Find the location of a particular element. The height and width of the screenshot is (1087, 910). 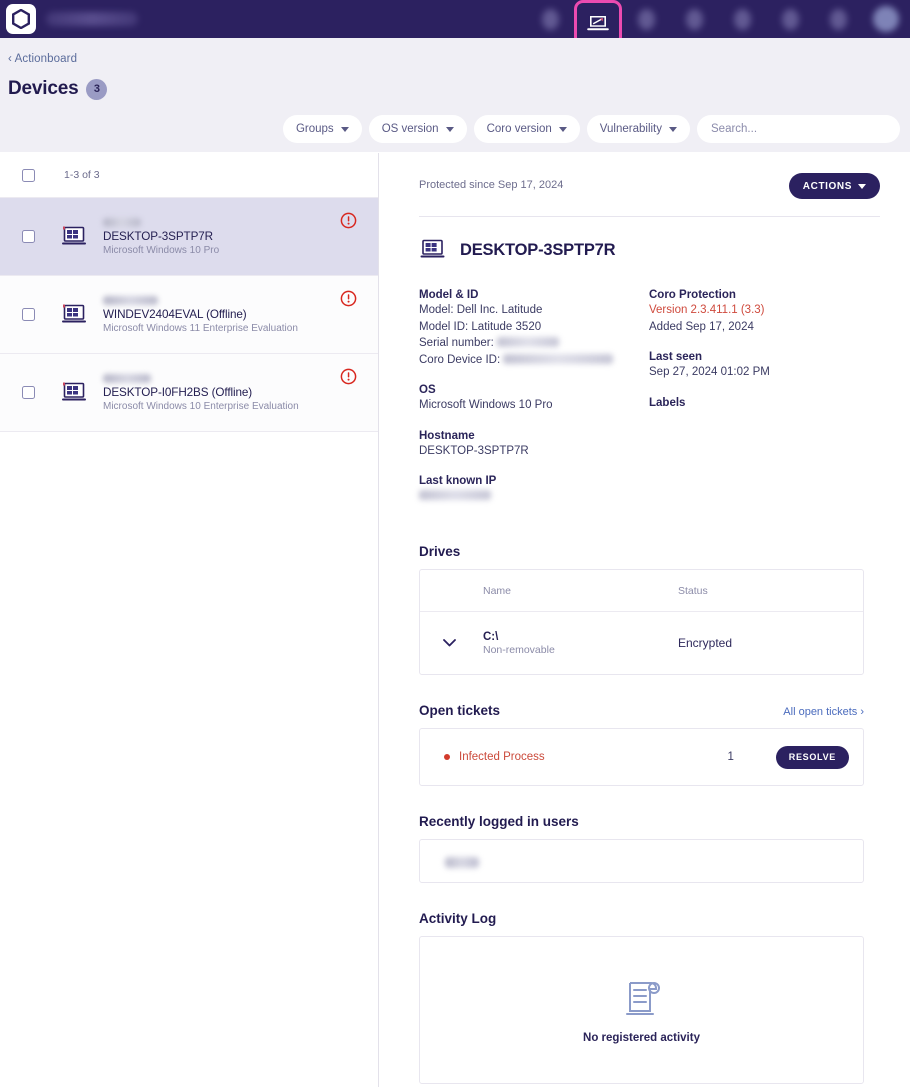

avatar is located at coordinates (886, 19).